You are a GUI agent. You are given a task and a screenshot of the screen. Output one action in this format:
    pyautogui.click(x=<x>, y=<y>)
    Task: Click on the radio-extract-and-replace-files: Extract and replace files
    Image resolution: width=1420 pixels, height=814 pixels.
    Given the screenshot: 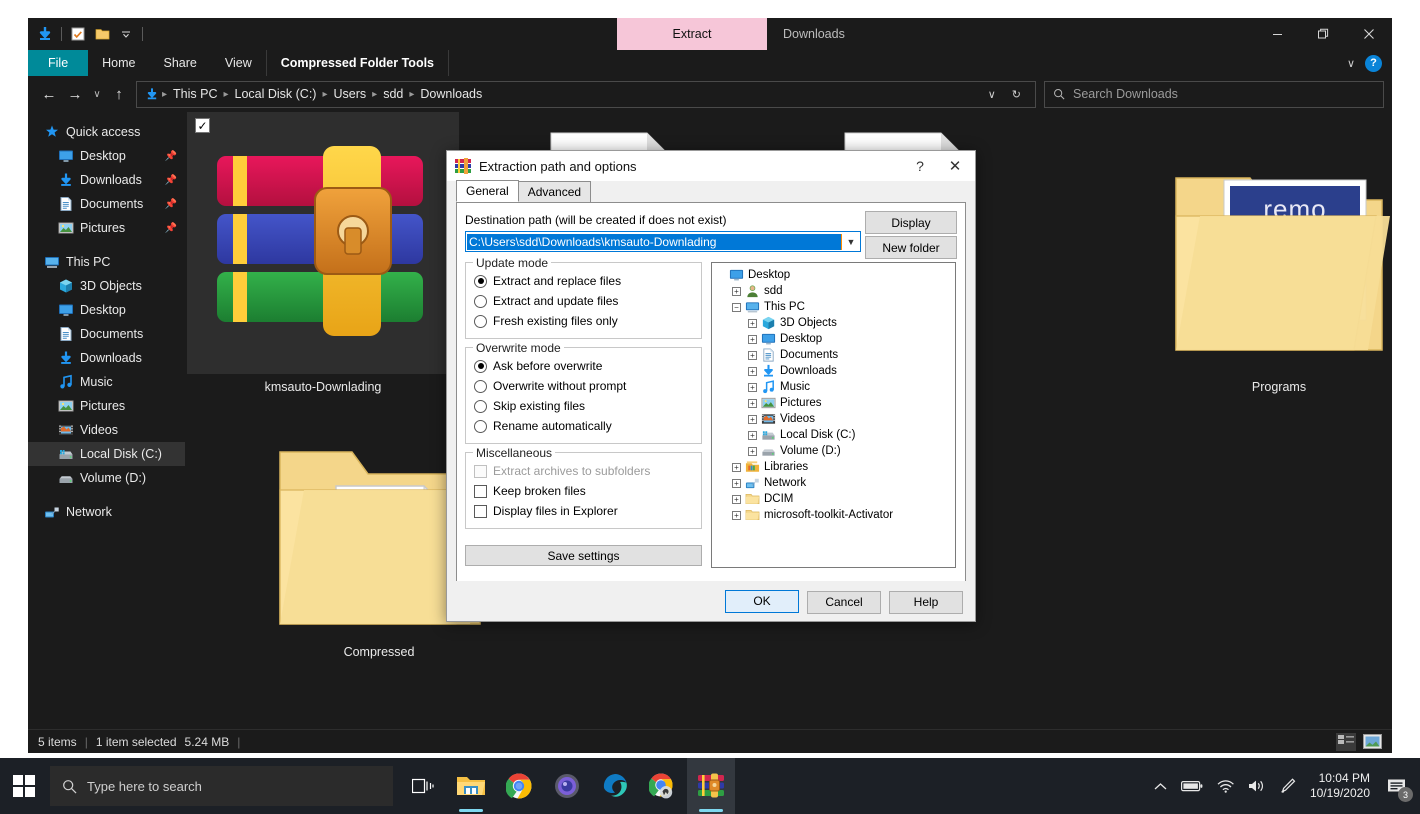 What is the action you would take?
    pyautogui.click(x=583, y=281)
    